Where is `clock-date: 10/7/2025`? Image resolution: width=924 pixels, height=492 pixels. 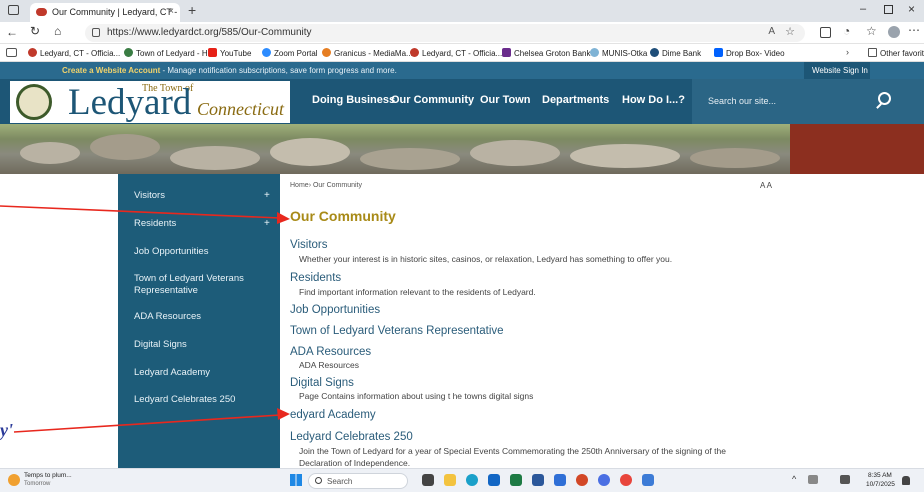
clock-date: 10/7/2025 is located at coordinates (880, 484).